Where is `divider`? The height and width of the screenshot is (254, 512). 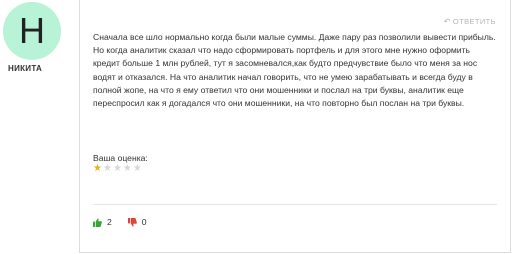 divider is located at coordinates (295, 204).